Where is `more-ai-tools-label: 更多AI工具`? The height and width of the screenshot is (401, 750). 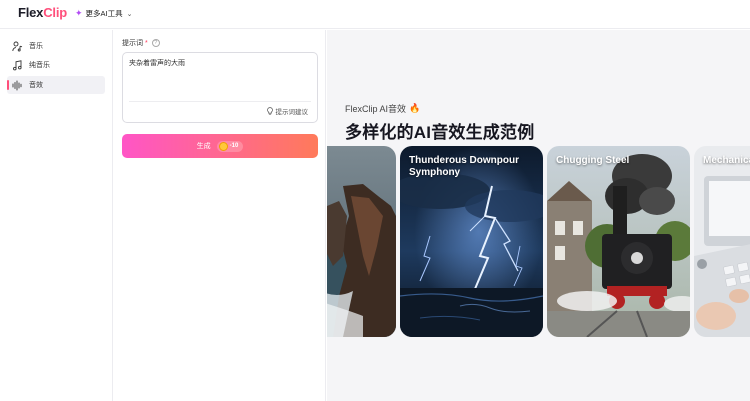
more-ai-tools-label: 更多AI工具 is located at coordinates (104, 13).